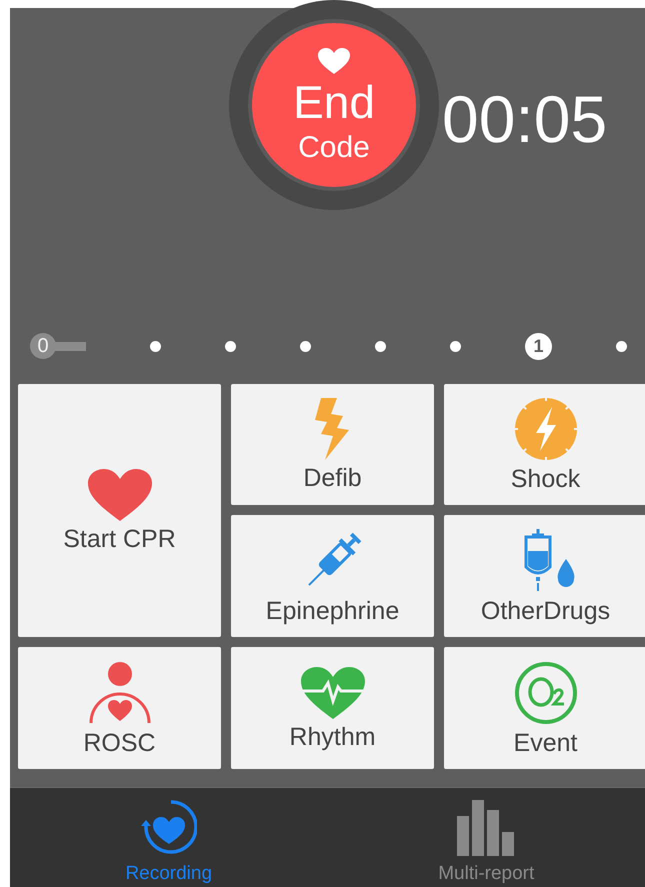  Describe the element at coordinates (332, 576) in the screenshot. I see `action-tile: Epinephrine` at that location.